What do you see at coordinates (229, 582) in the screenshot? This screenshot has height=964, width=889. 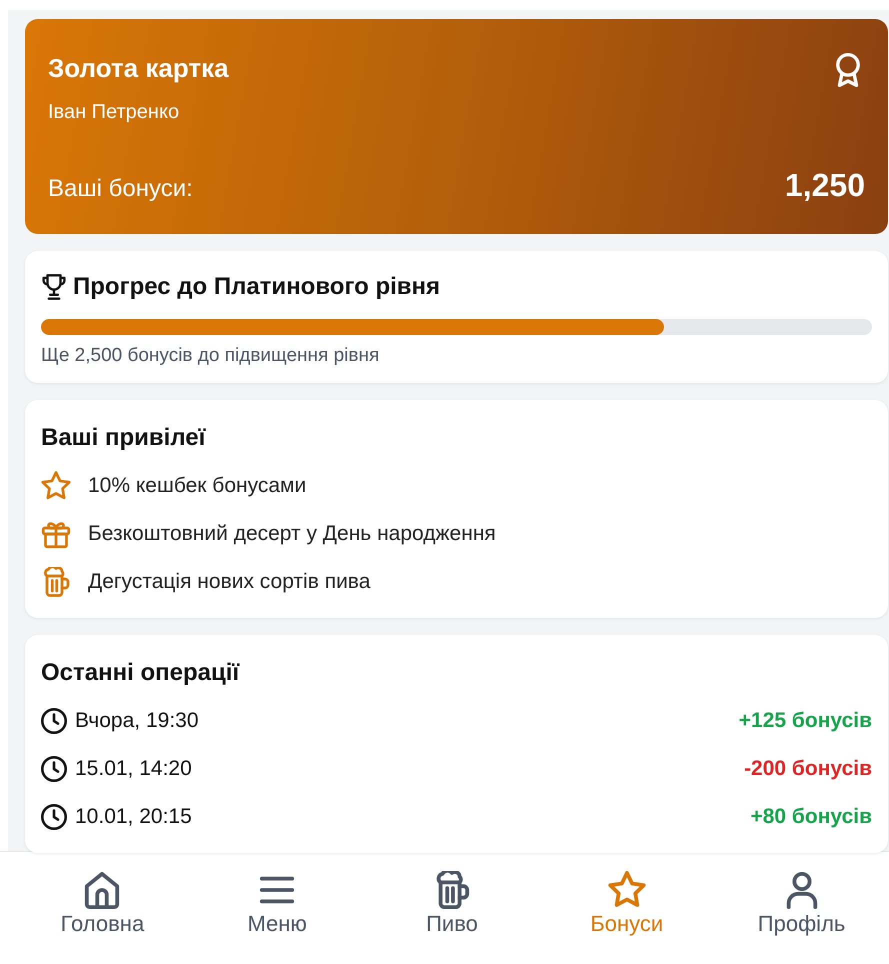 I see `privilege-text: Дегустація нових сортів пива` at bounding box center [229, 582].